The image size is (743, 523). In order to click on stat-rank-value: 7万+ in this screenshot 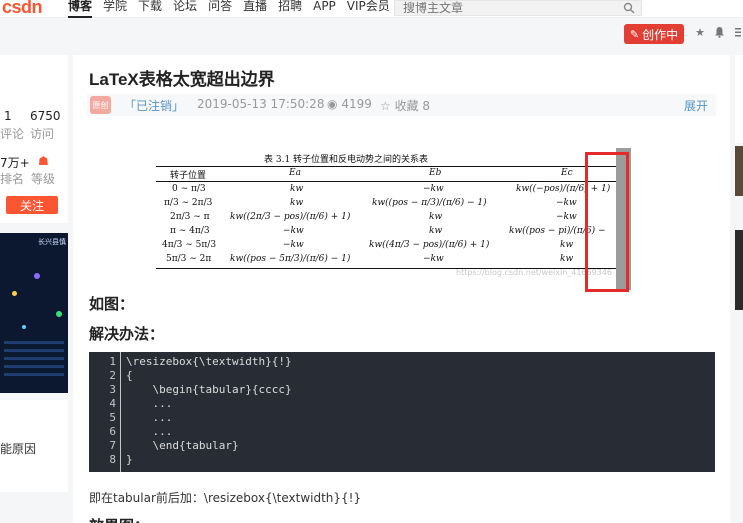, I will do `click(15, 163)`.